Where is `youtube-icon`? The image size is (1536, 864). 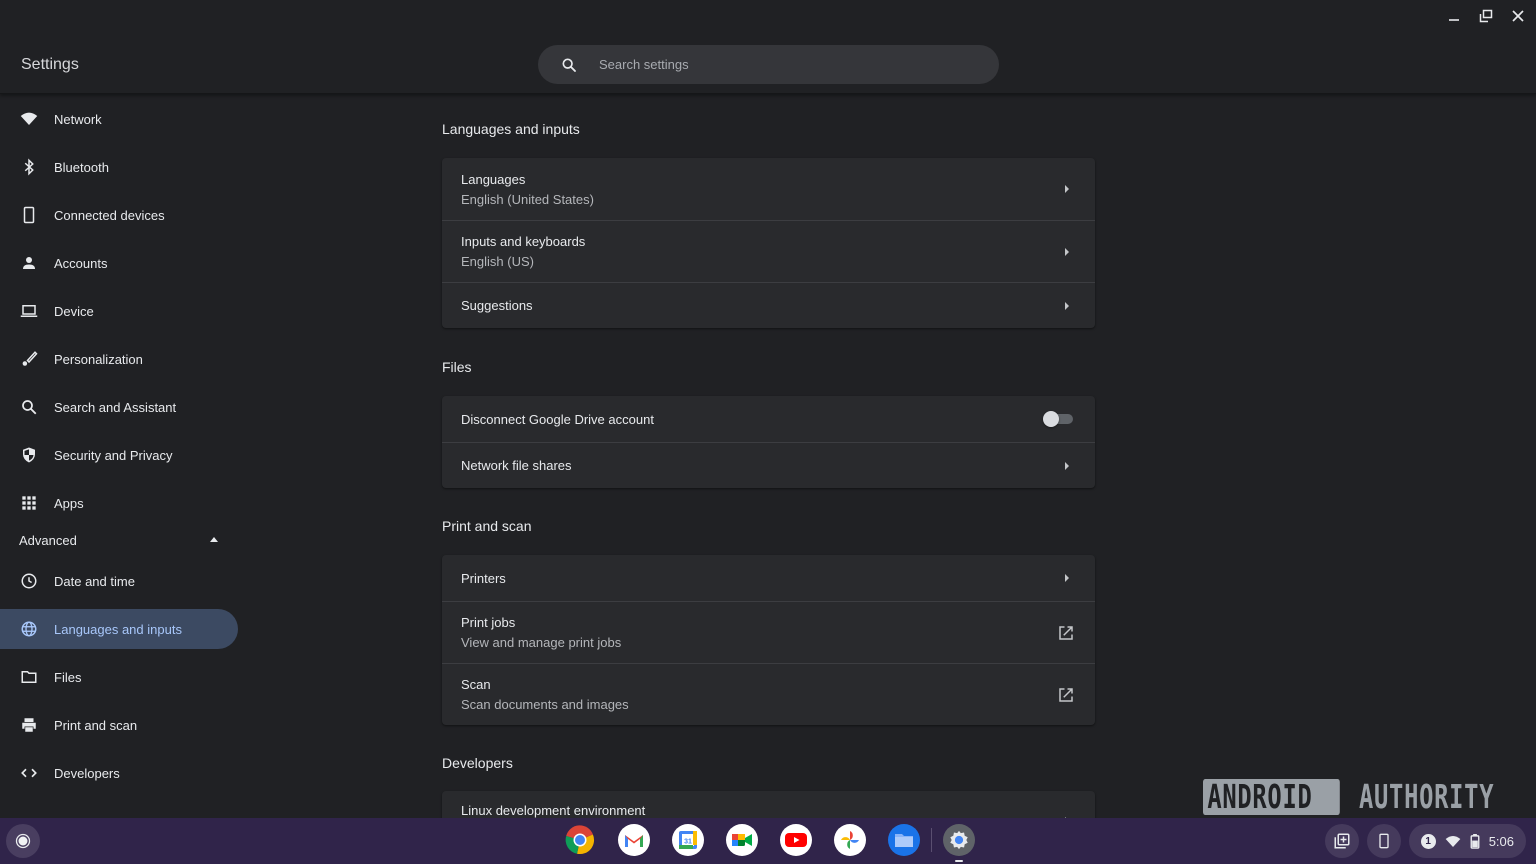
youtube-icon is located at coordinates (796, 840).